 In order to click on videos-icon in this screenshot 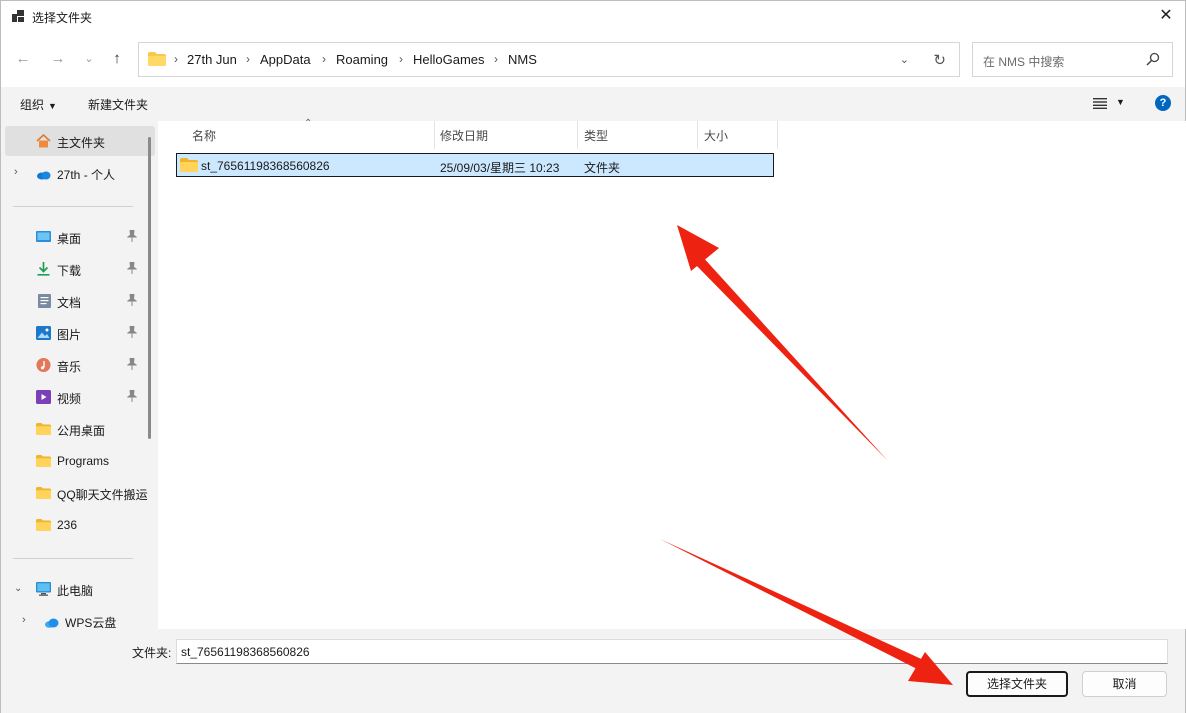, I will do `click(43, 397)`.